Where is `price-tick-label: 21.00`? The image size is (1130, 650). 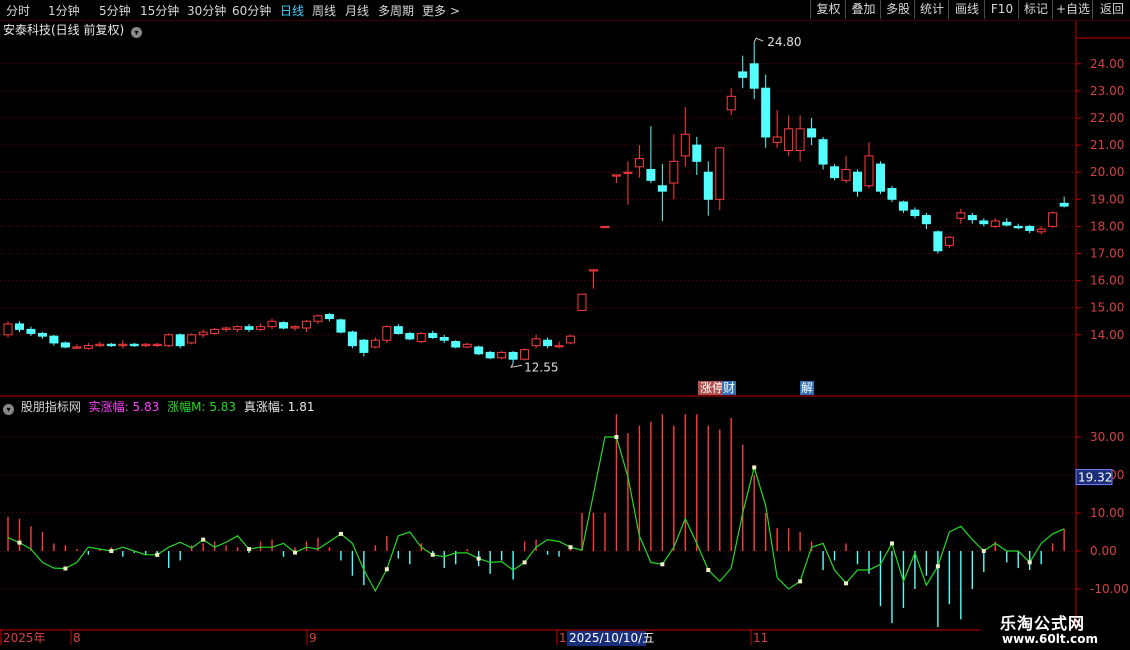 price-tick-label: 21.00 is located at coordinates (1107, 145).